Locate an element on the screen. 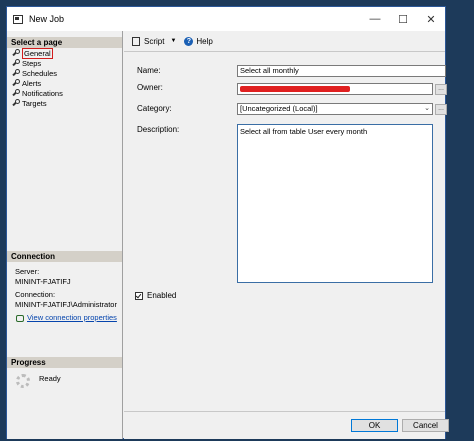 This screenshot has height=441, width=474. page-item-alerts: Alerts is located at coordinates (37, 83).